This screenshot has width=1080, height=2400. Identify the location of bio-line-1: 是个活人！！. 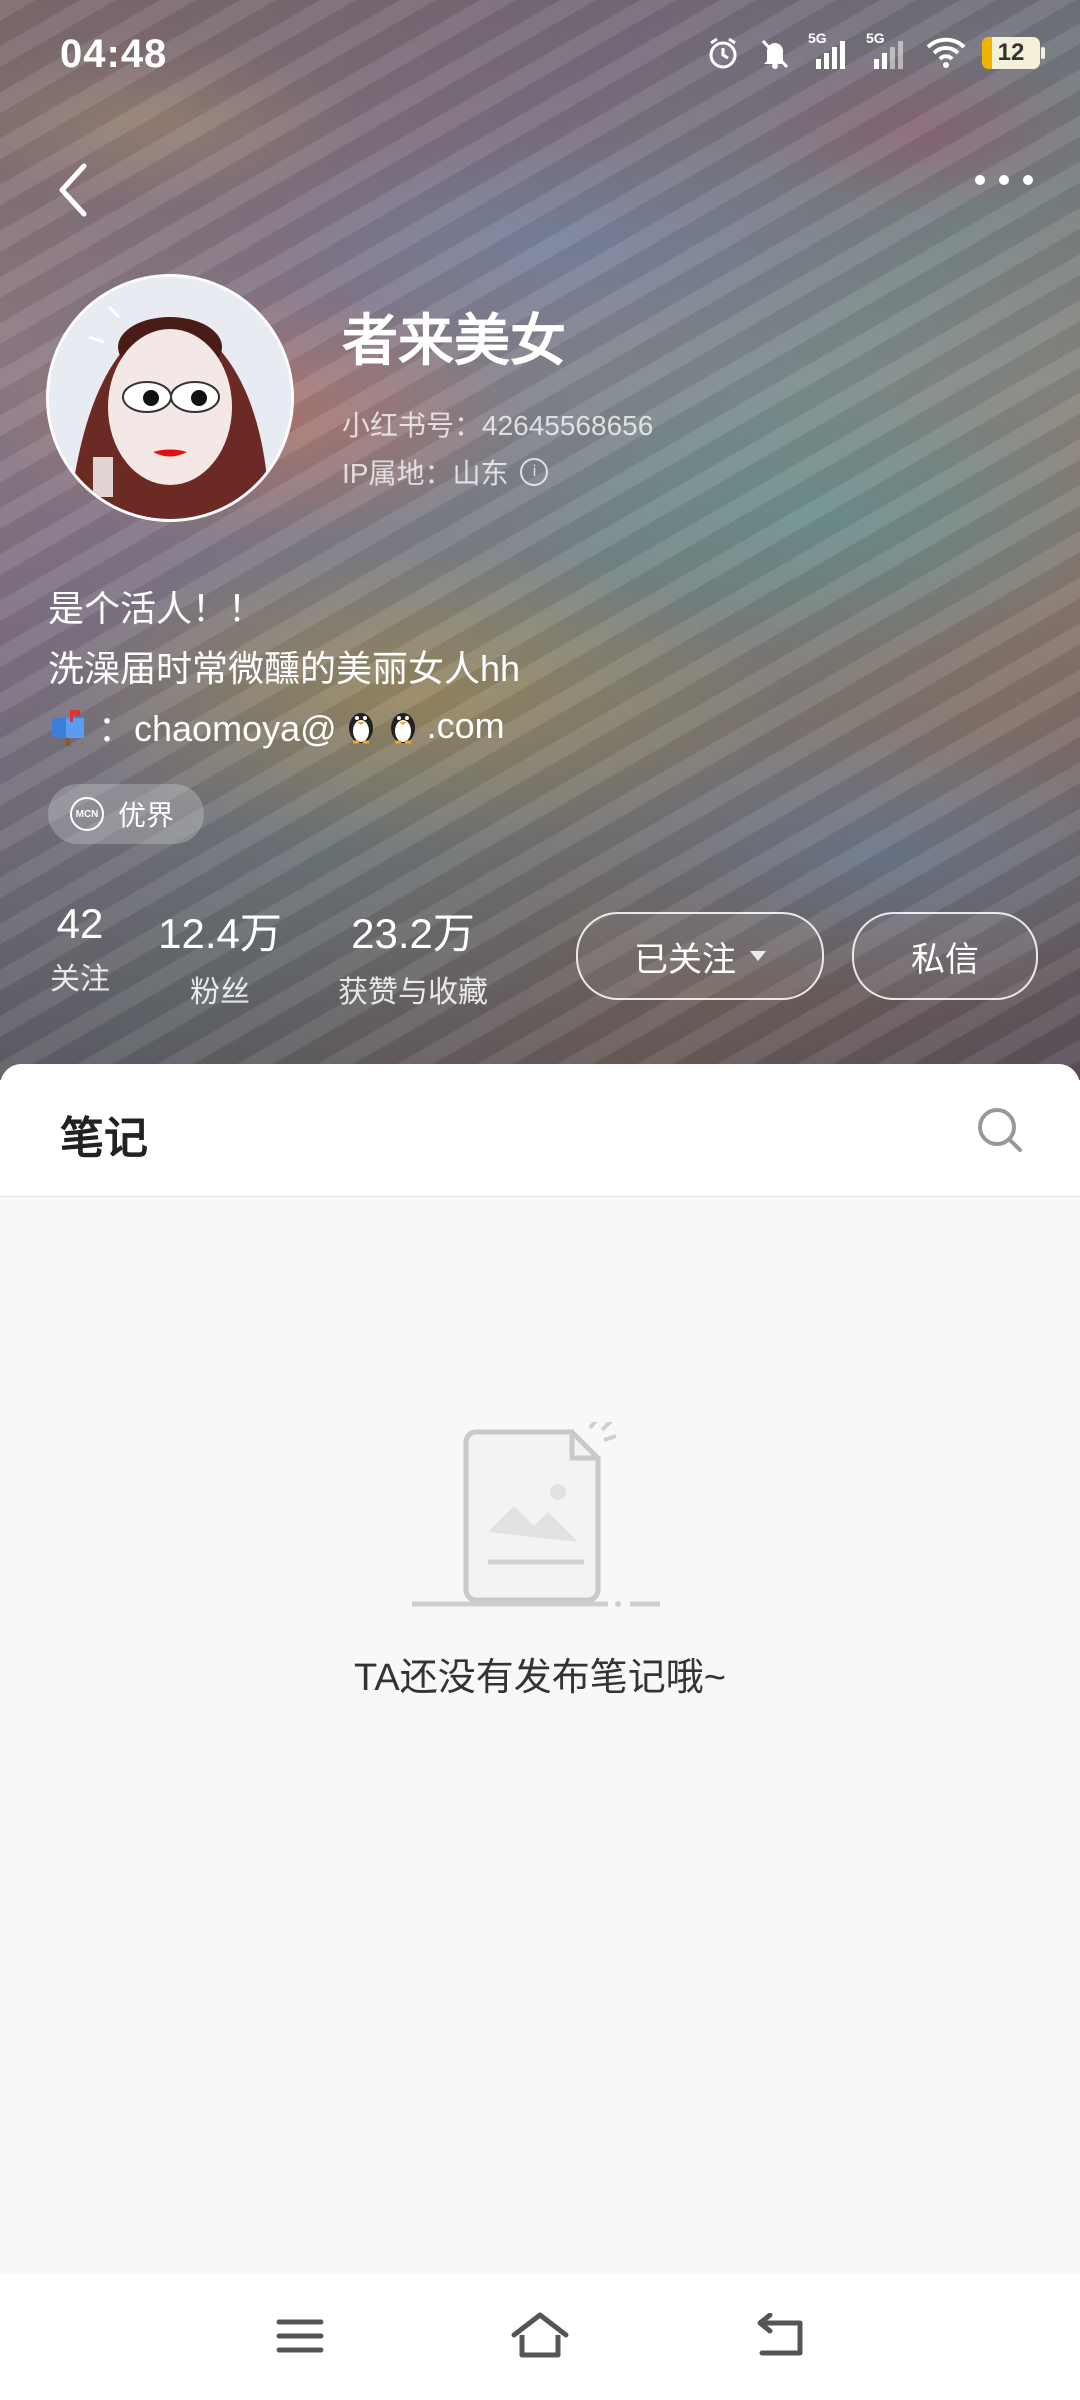
(156, 608).